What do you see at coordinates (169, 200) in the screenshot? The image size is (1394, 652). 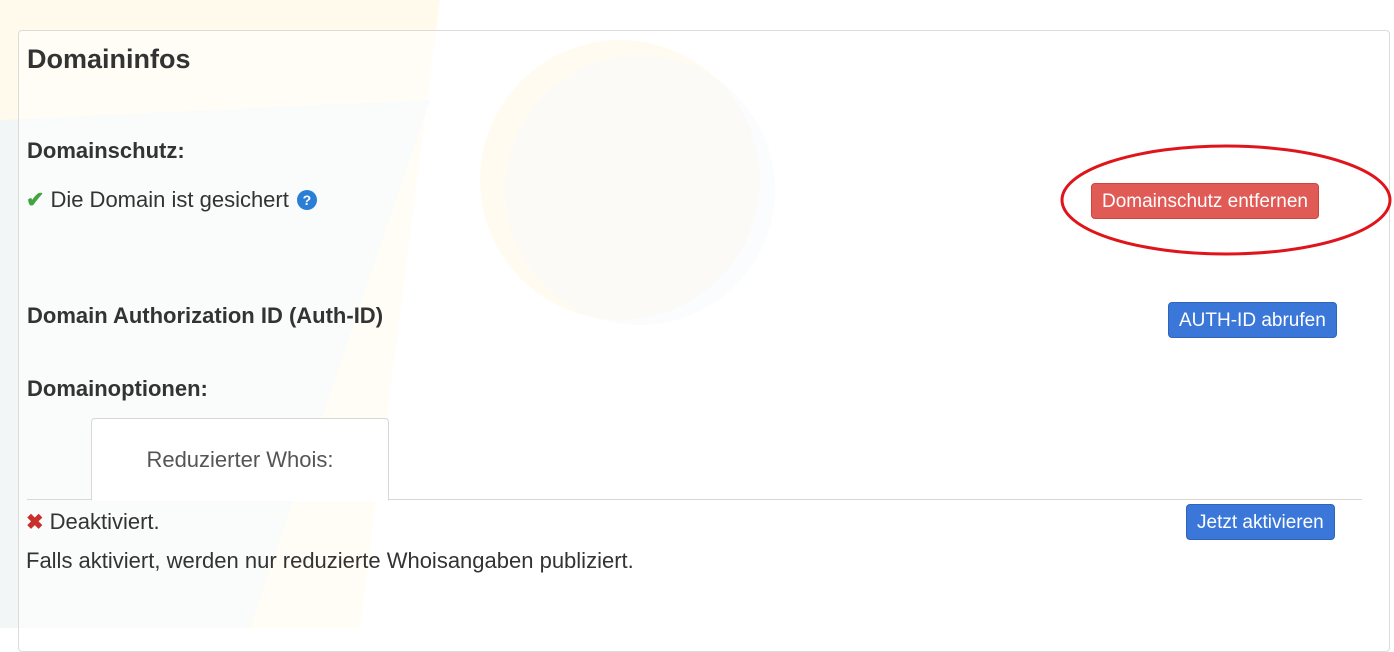 I see `domain-protection-status-text: Die Domain ist gesichert` at bounding box center [169, 200].